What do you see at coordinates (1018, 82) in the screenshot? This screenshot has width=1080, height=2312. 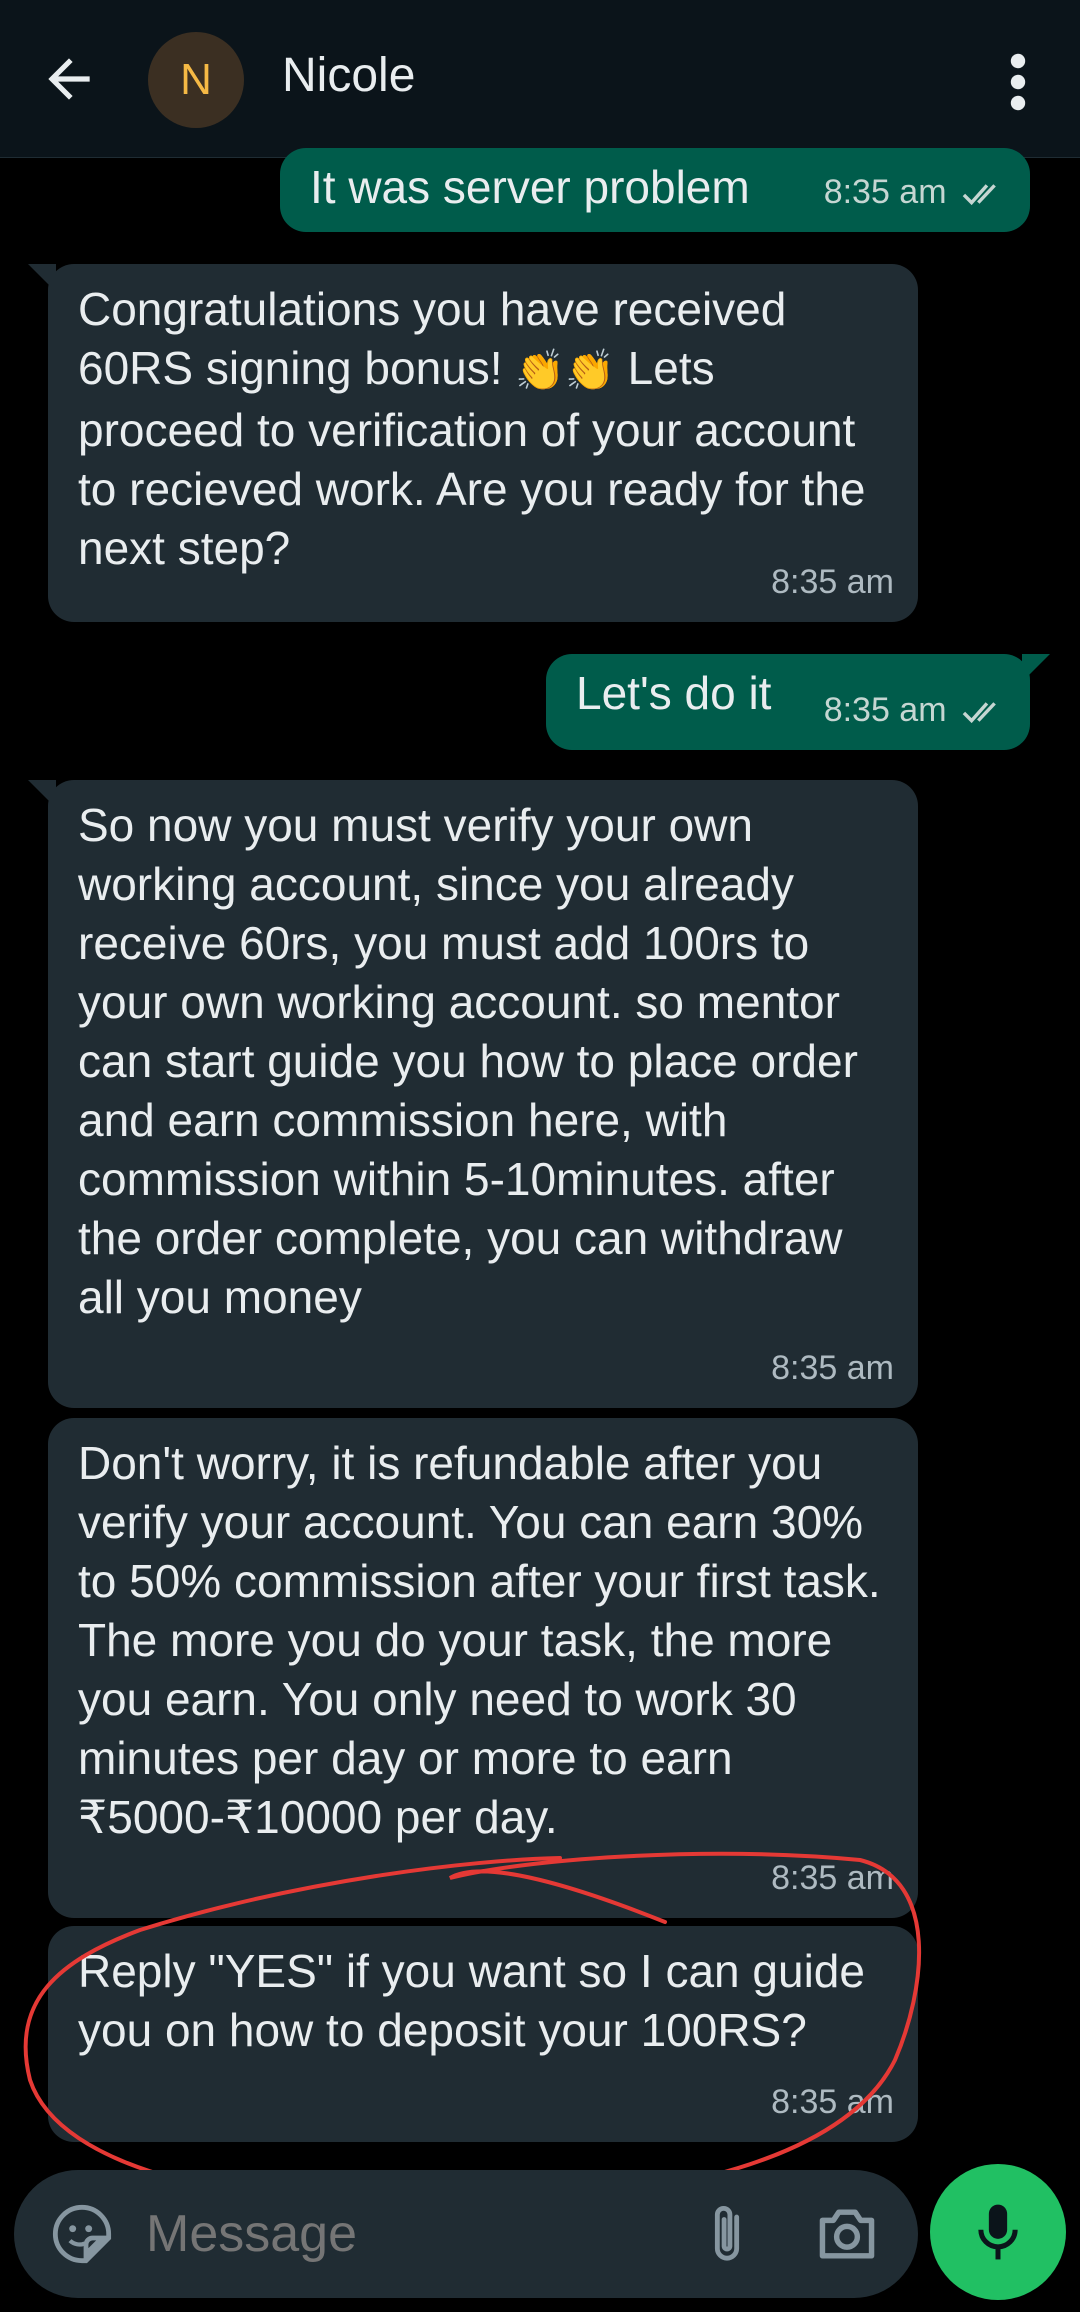 I see `kebab-menu-icon` at bounding box center [1018, 82].